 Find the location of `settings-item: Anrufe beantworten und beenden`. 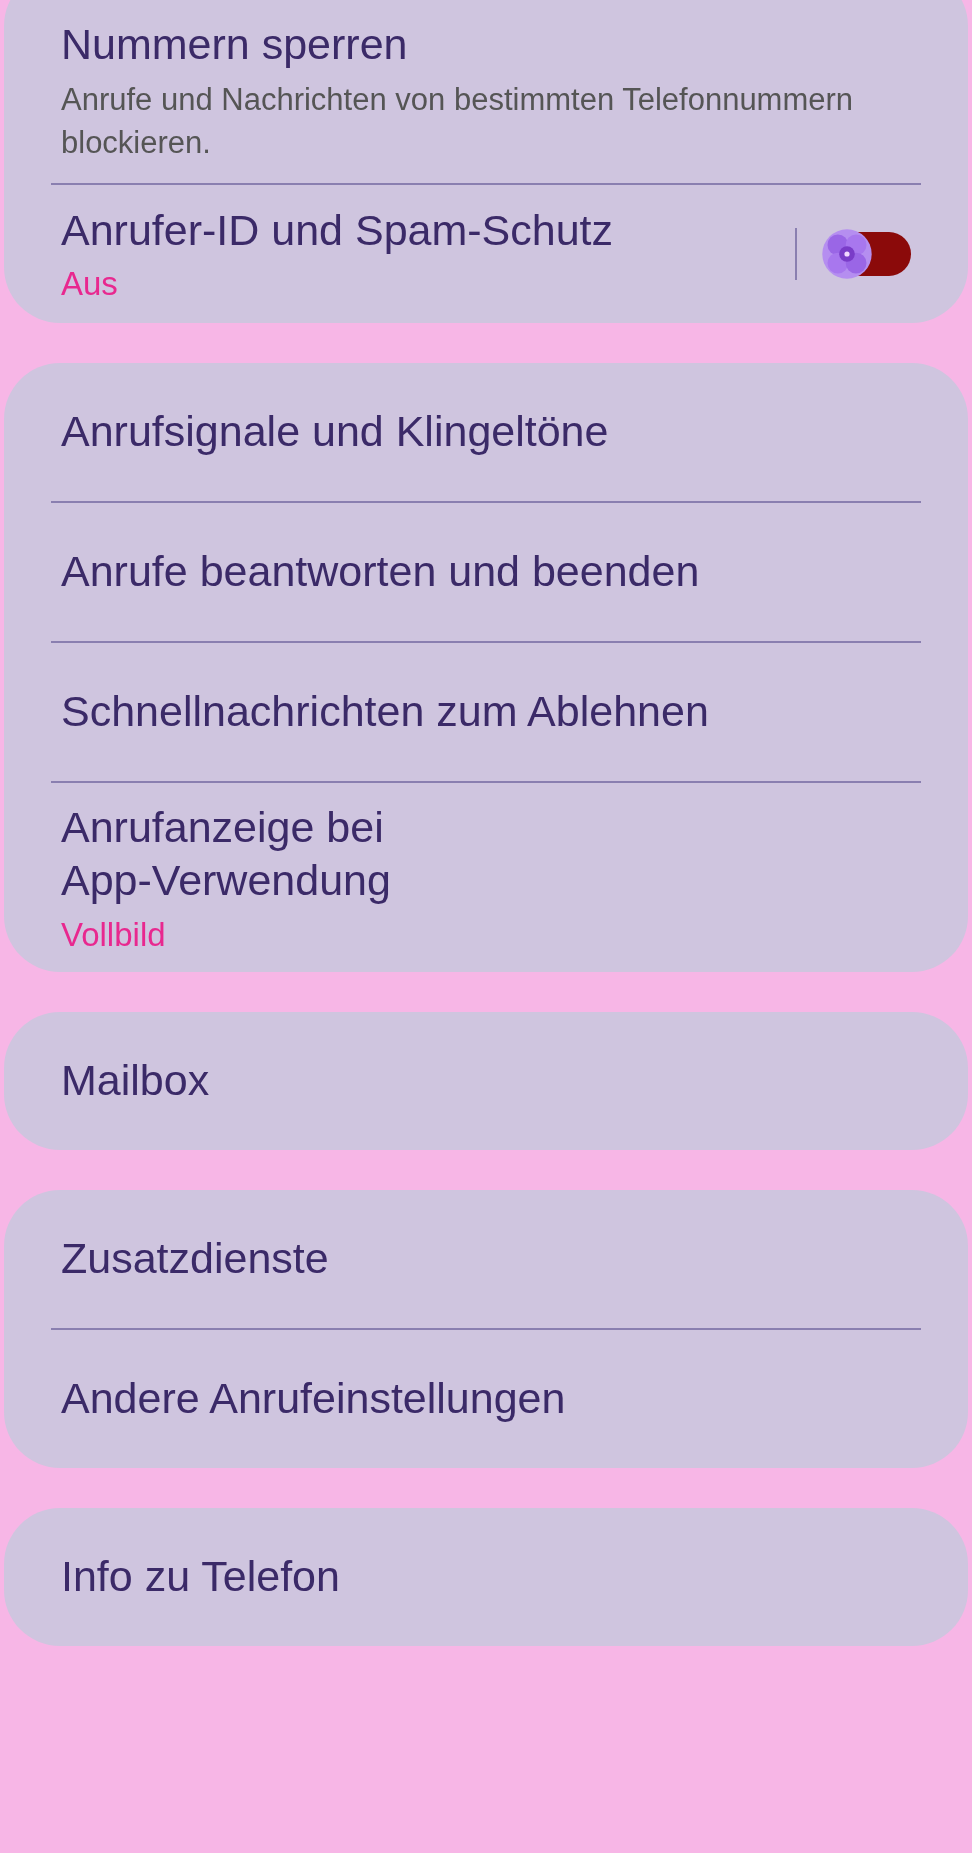

settings-item: Anrufe beantworten und beenden is located at coordinates (486, 571).